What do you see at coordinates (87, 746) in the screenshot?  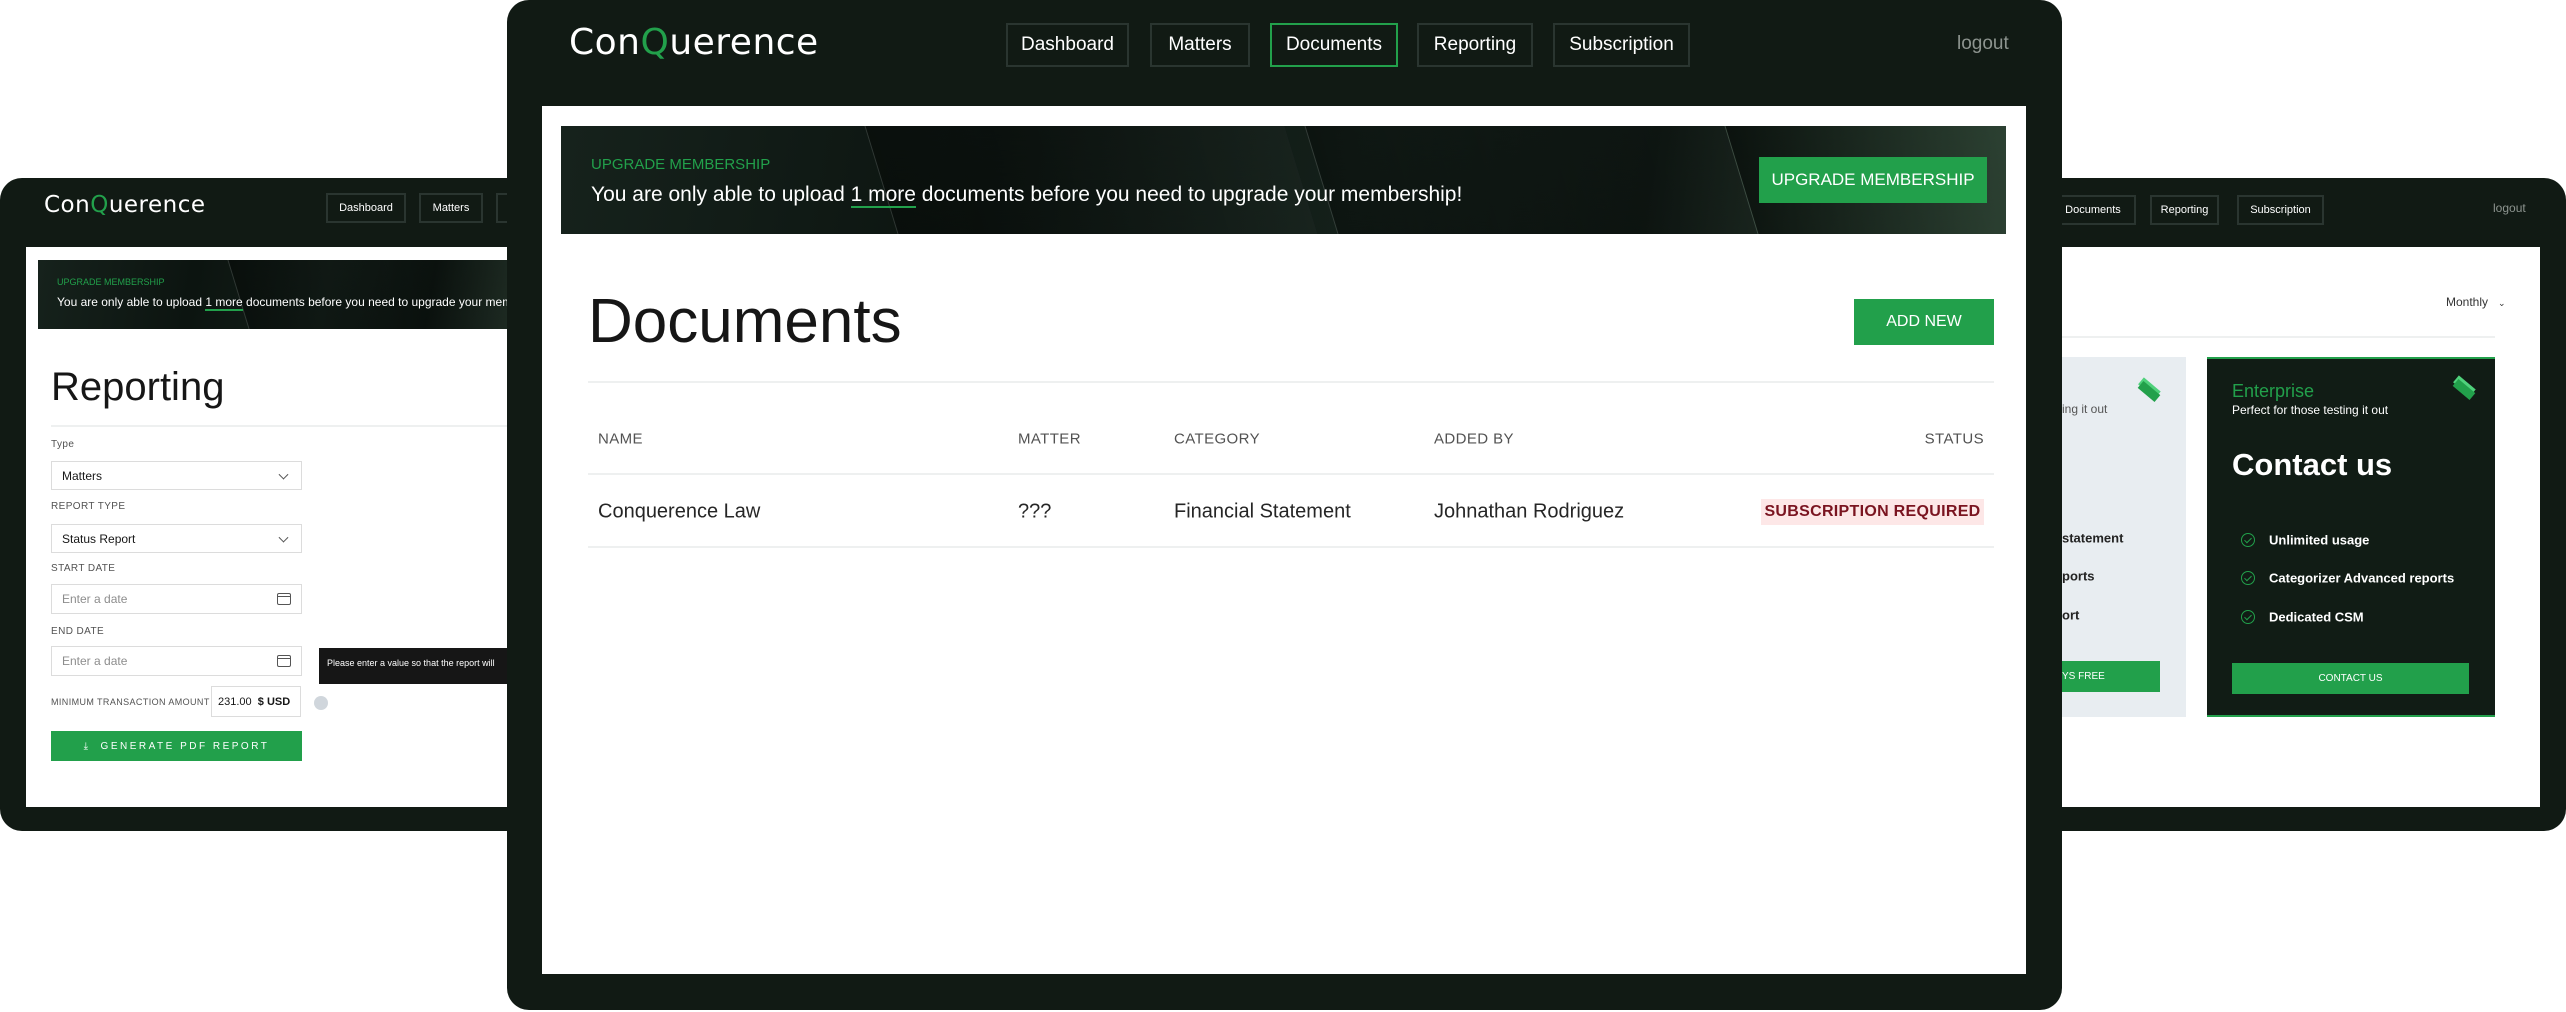 I see `download-icon: ⤓` at bounding box center [87, 746].